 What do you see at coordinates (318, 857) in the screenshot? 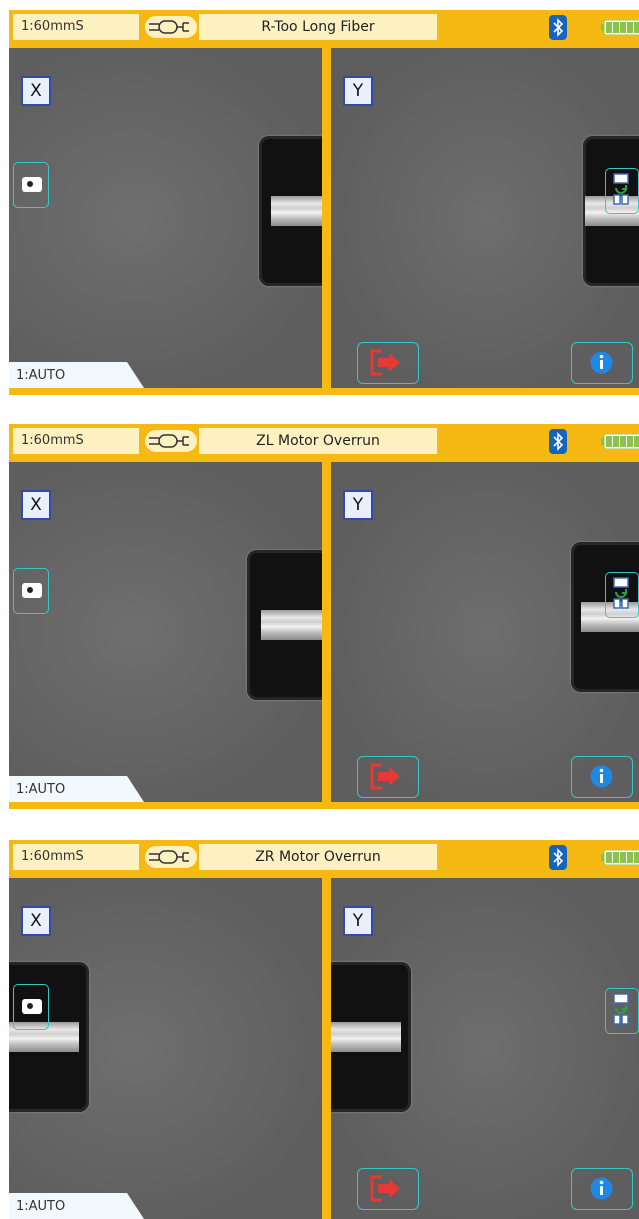
I see `status-title: ZR Motor Overrun` at bounding box center [318, 857].